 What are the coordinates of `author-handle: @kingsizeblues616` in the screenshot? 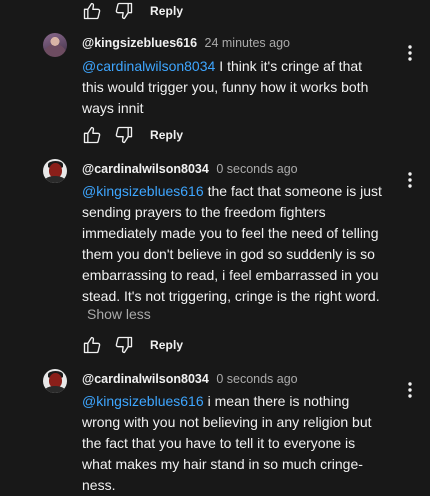 It's located at (139, 43).